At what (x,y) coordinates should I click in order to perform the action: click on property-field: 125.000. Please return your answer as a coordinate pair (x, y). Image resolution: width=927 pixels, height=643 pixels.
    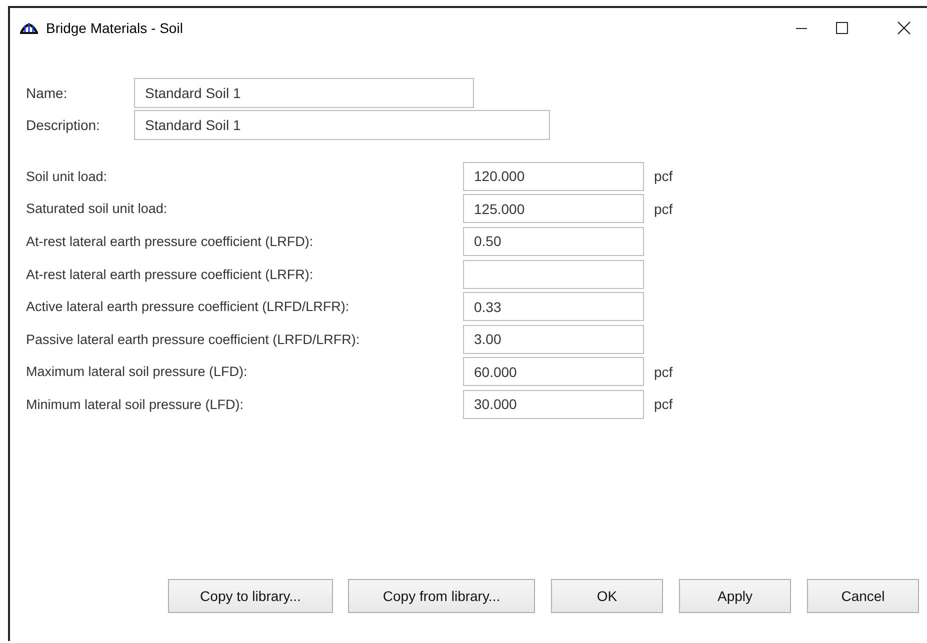
    Looking at the image, I should click on (553, 209).